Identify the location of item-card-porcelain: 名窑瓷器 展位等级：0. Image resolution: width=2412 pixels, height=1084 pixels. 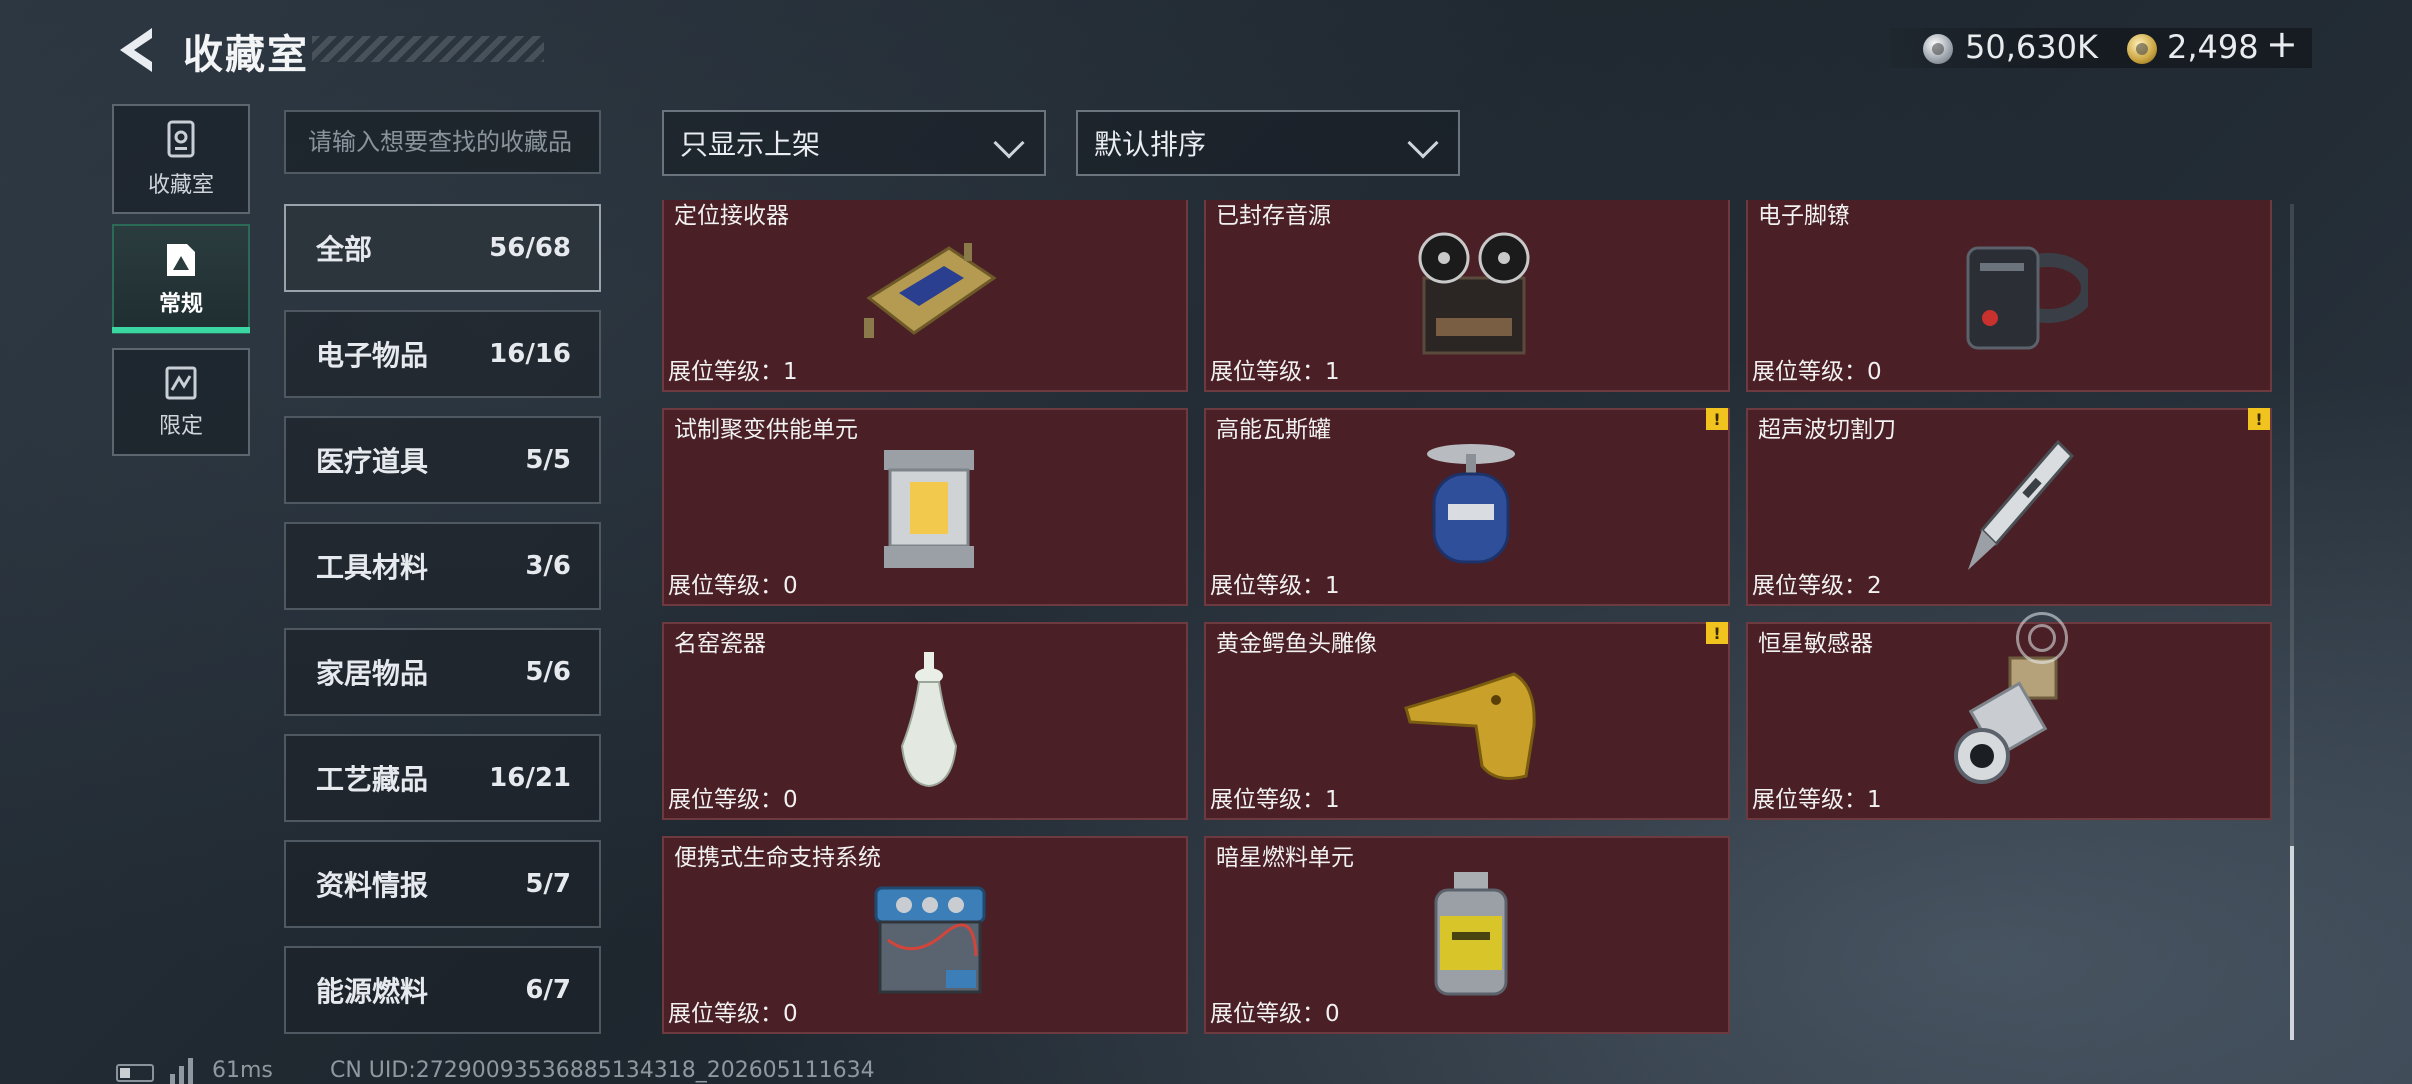
(925, 721).